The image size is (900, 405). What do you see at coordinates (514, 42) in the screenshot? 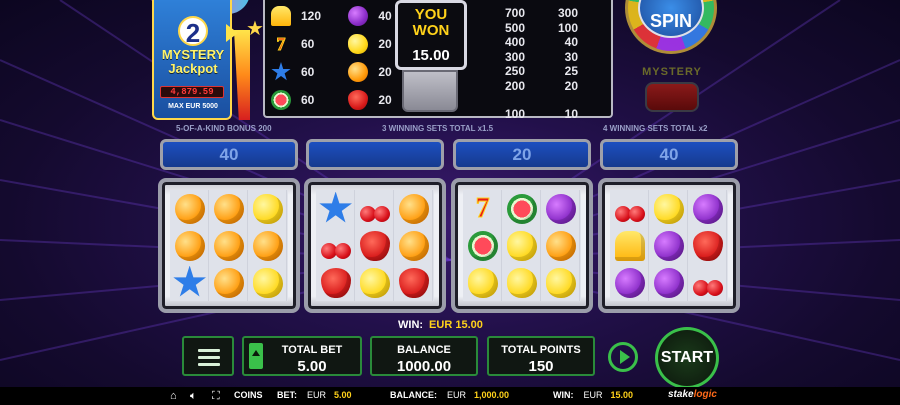
I see `multiplier-value: 400` at bounding box center [514, 42].